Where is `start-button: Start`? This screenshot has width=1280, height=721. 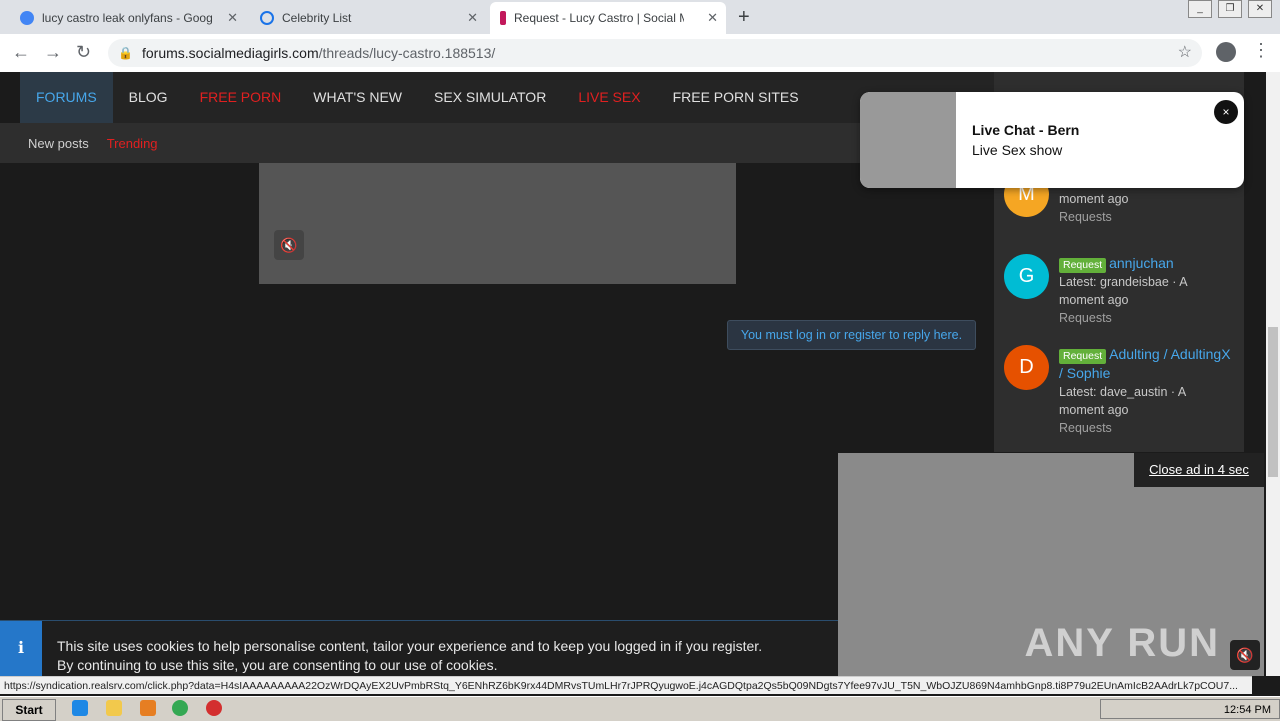
start-button: Start is located at coordinates (29, 710).